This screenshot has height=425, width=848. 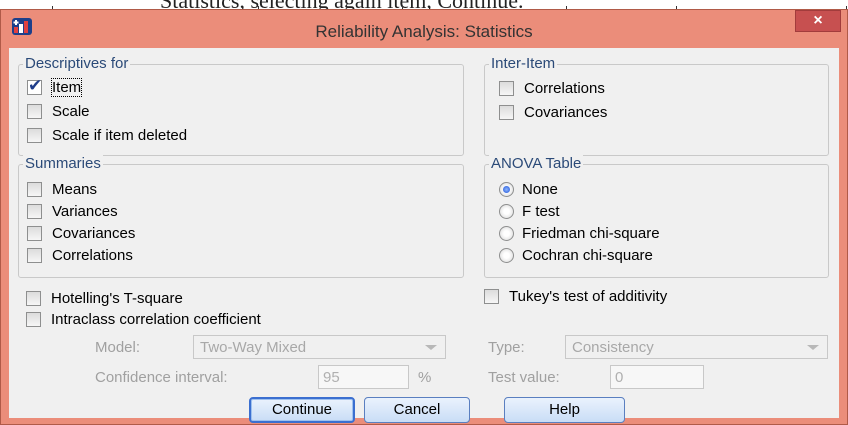 I want to click on intraclass-checkbox, so click(x=33, y=319).